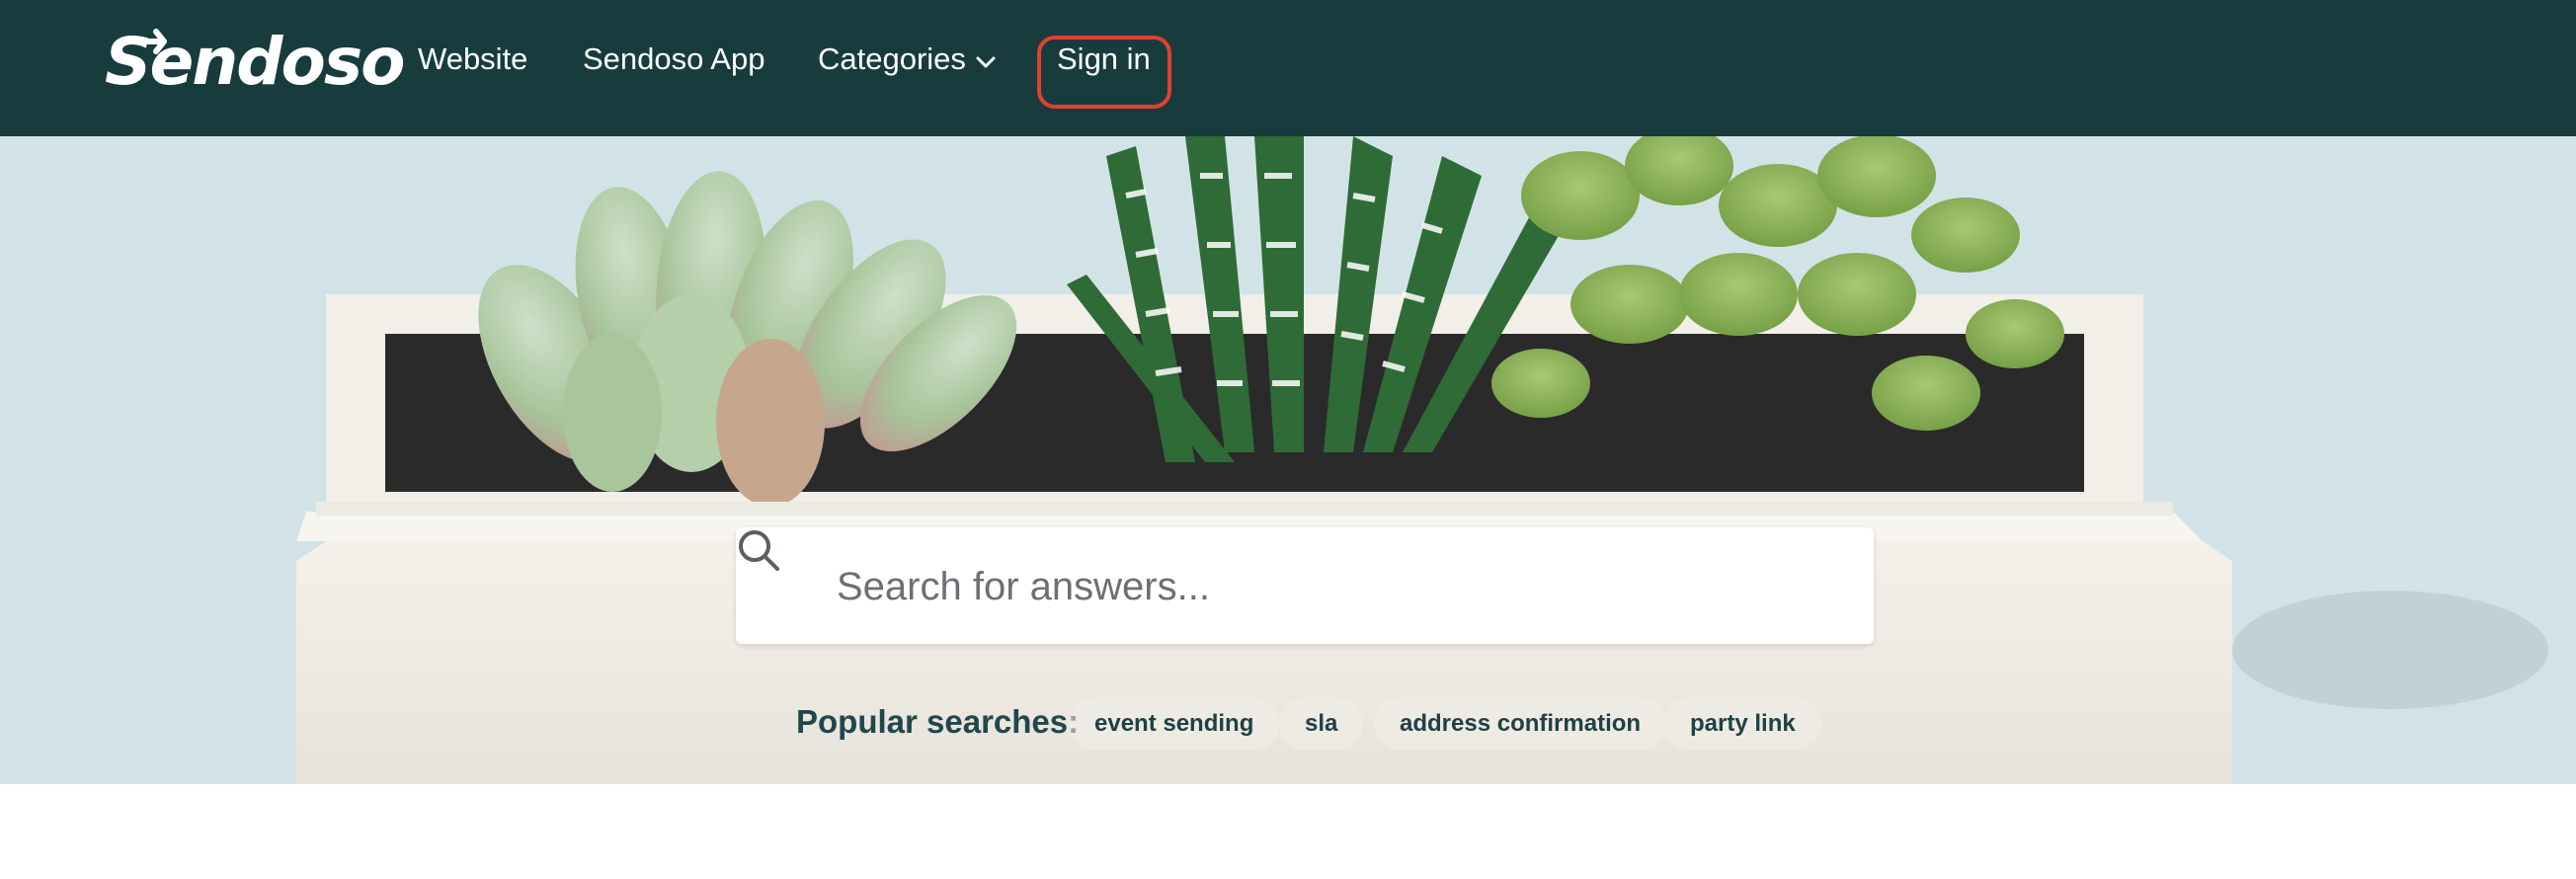 The image size is (2576, 879). What do you see at coordinates (1174, 724) in the screenshot?
I see `popular-search-chip: event sending` at bounding box center [1174, 724].